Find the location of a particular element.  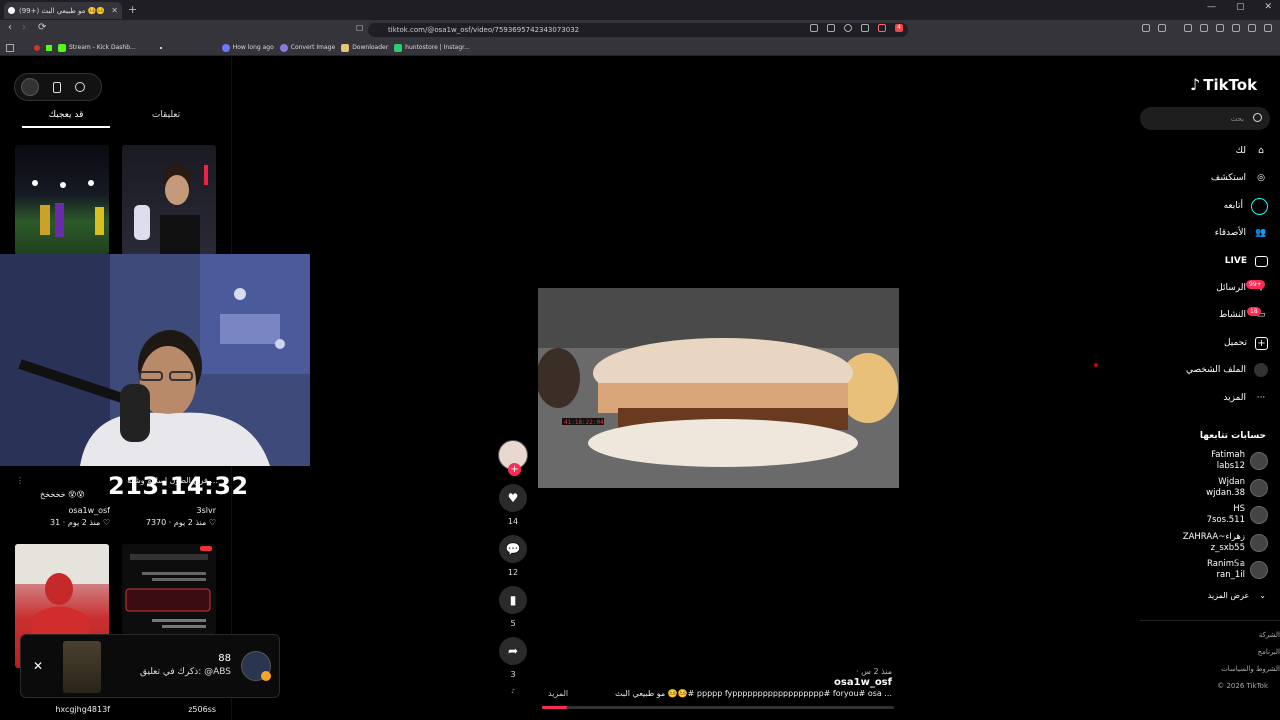

chat-screenshot-image is located at coordinates (168, 587).